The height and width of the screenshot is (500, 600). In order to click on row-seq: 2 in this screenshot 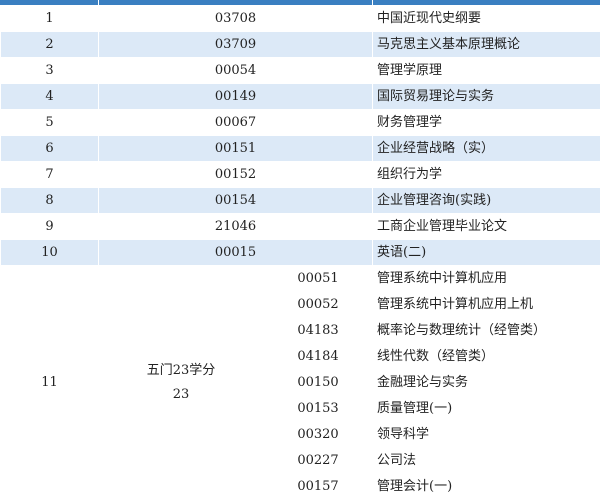, I will do `click(50, 45)`.